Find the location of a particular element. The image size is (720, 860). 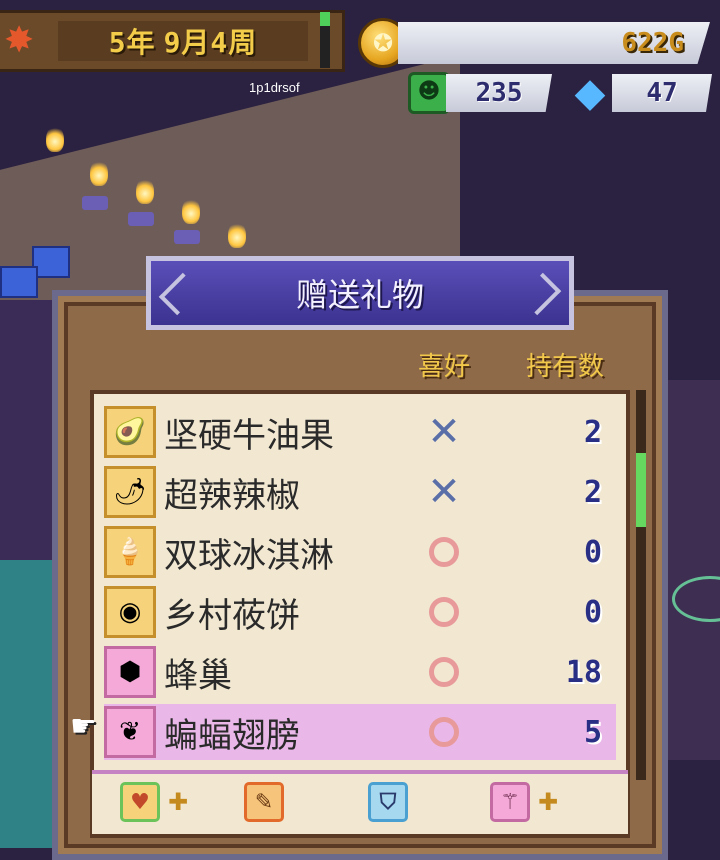

time-gauge is located at coordinates (325, 40).